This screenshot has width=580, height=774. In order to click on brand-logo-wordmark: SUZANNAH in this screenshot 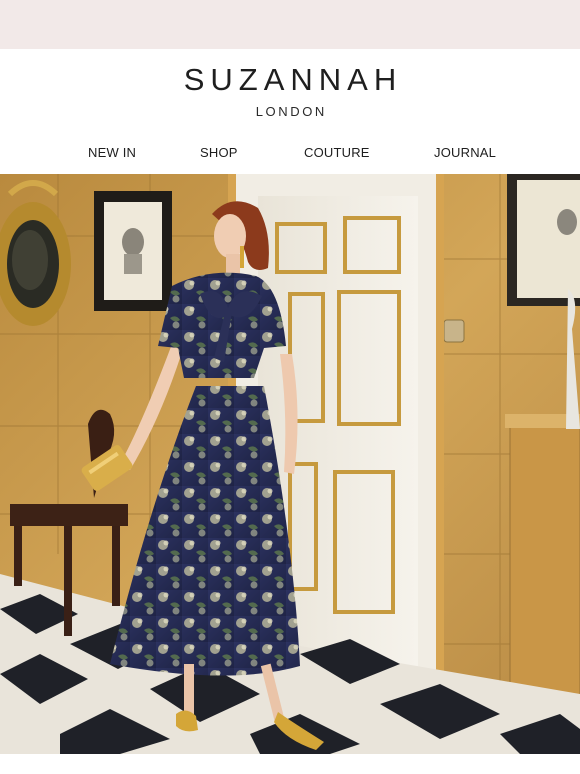, I will do `click(290, 80)`.